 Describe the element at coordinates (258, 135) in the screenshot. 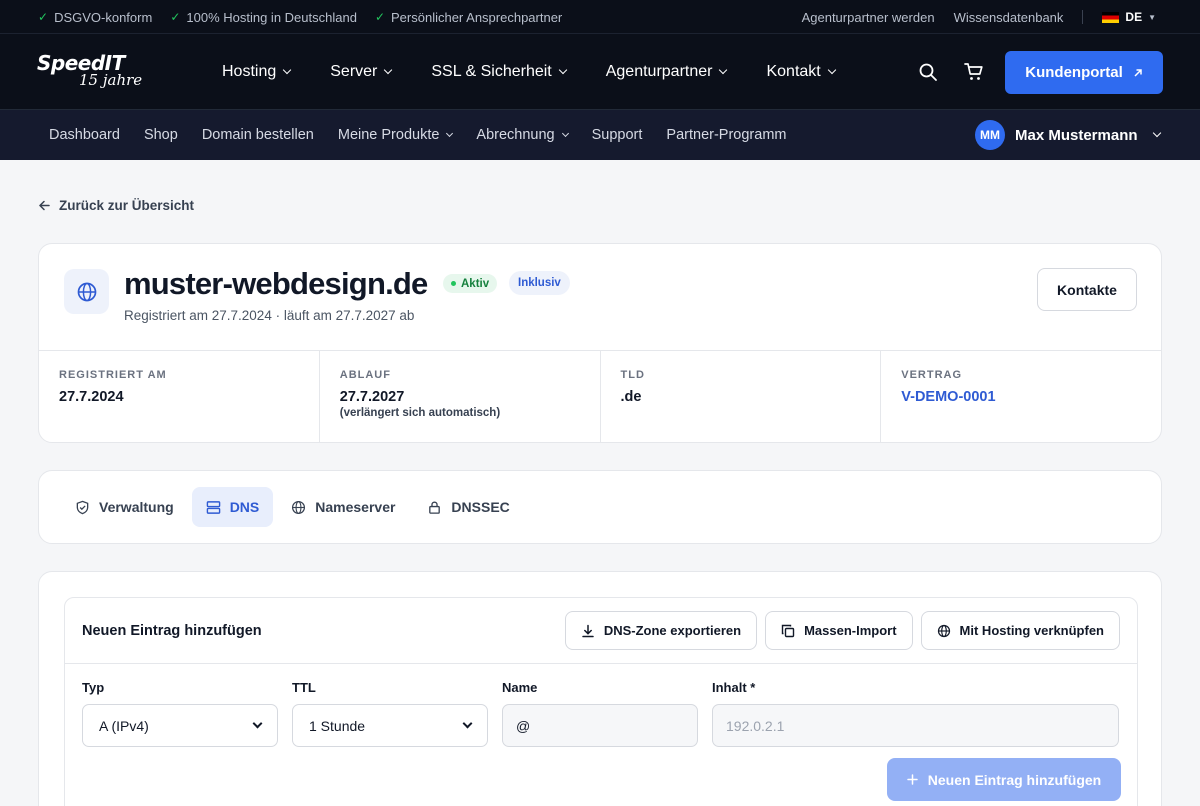

I see `subnav-item-order-domain: Domain bestellen` at that location.